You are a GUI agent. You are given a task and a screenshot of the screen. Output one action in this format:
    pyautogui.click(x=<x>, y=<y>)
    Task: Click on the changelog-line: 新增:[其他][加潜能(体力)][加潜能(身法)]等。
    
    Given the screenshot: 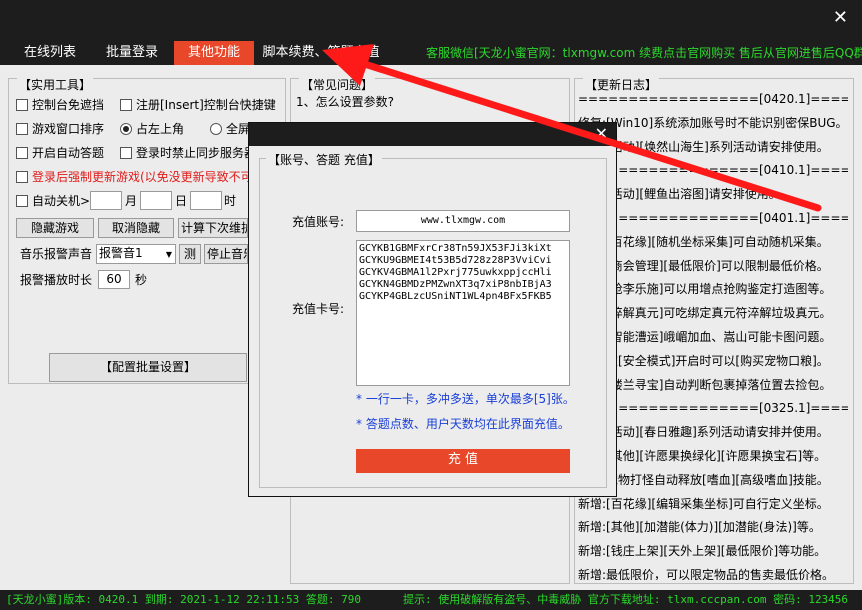 What is the action you would take?
    pyautogui.click(x=699, y=527)
    